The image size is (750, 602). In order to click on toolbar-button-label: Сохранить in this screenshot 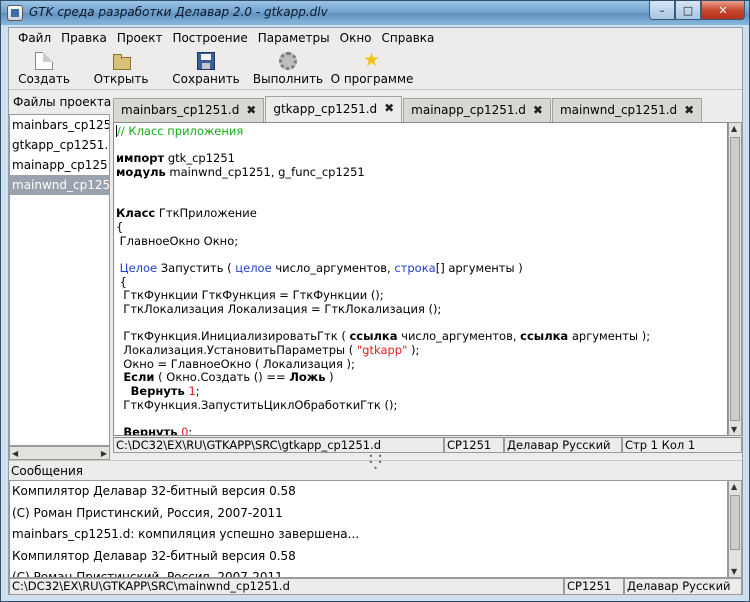, I will do `click(206, 79)`.